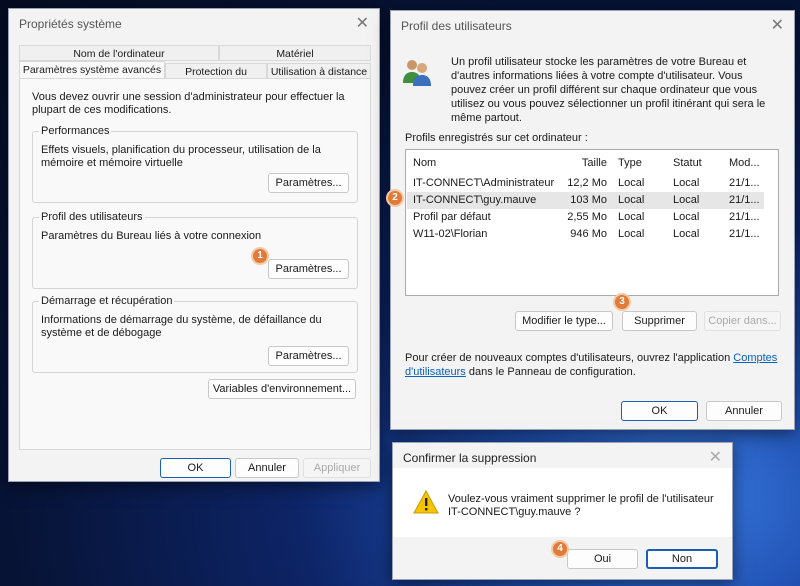  Describe the element at coordinates (426, 502) in the screenshot. I see `warning-icon` at that location.